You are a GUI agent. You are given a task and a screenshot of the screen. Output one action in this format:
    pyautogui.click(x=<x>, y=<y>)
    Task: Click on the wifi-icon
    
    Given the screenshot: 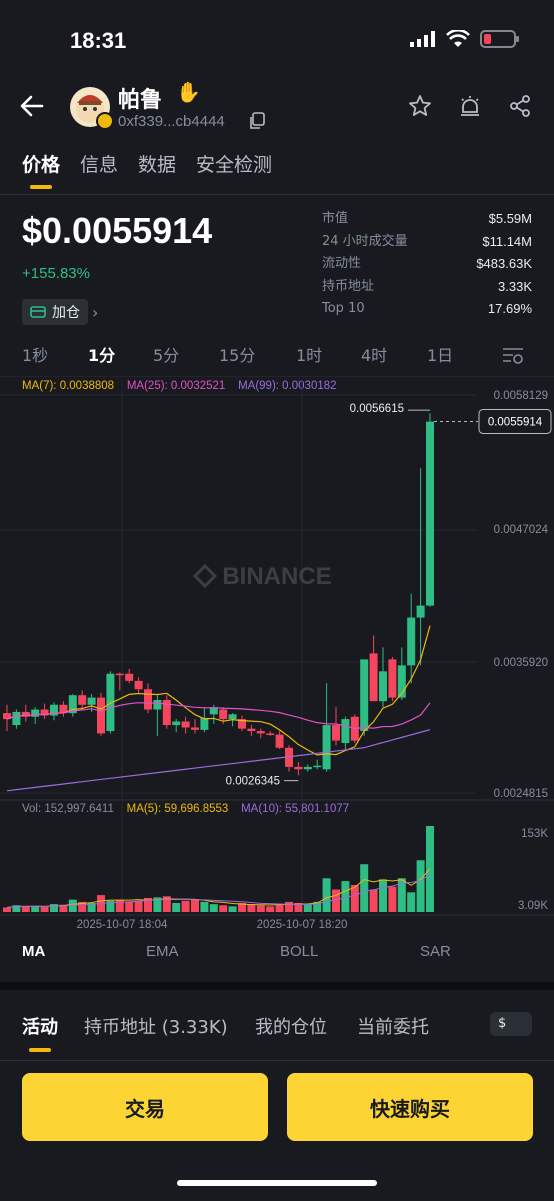 What is the action you would take?
    pyautogui.click(x=458, y=38)
    